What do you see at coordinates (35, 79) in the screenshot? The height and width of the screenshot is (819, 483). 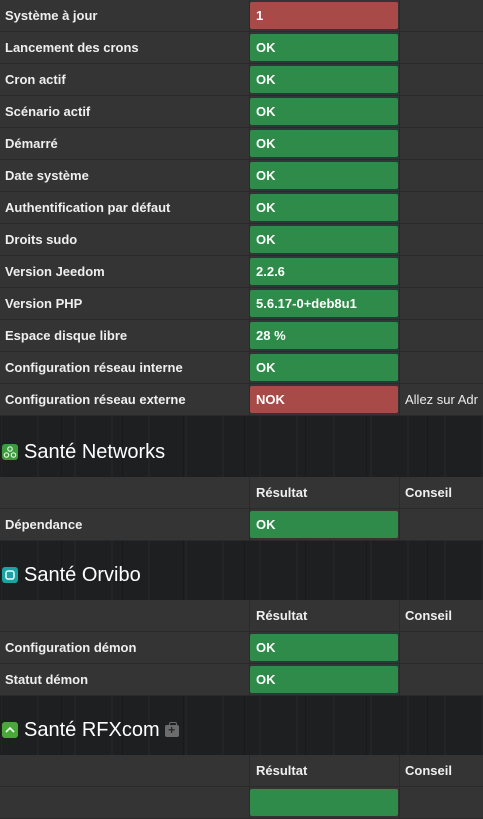 I see `row-label: Cron actif` at bounding box center [35, 79].